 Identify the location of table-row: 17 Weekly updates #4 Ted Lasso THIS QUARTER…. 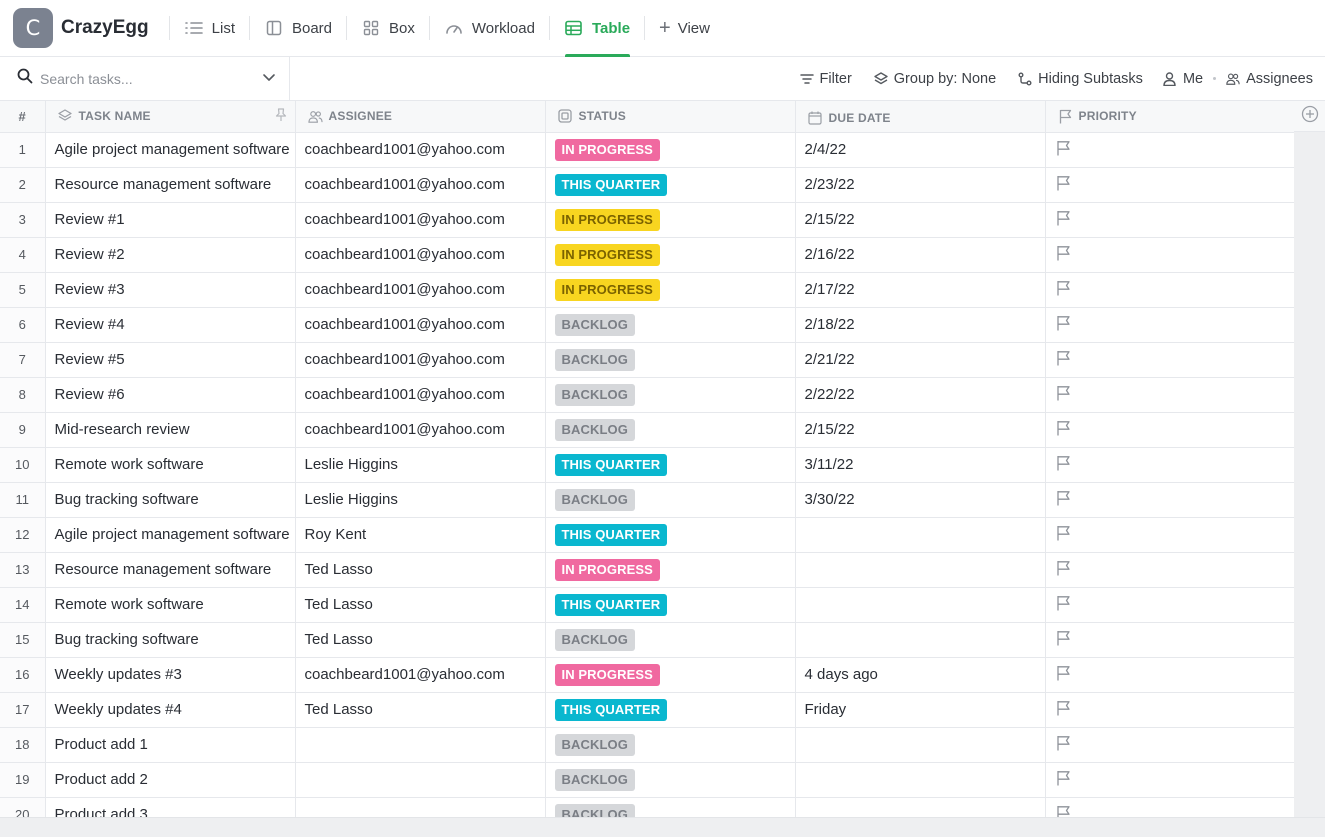
(647, 710).